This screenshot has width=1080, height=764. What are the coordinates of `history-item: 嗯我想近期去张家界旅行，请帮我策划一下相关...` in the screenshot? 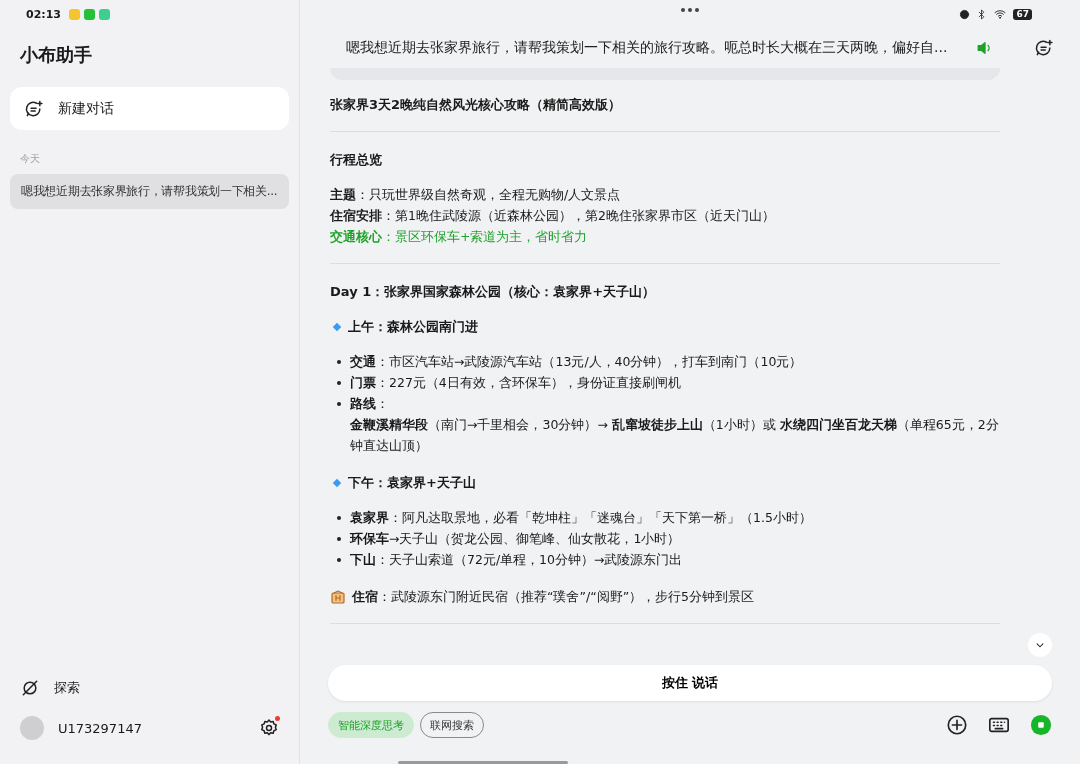 It's located at (149, 191).